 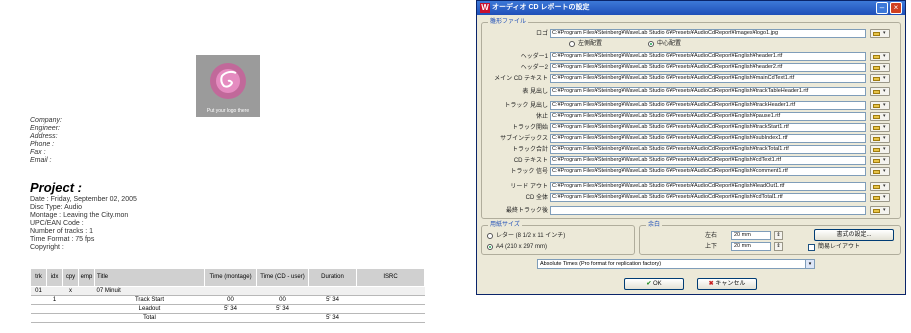 I want to click on cd-text-browse-button: ▾, so click(x=880, y=160).